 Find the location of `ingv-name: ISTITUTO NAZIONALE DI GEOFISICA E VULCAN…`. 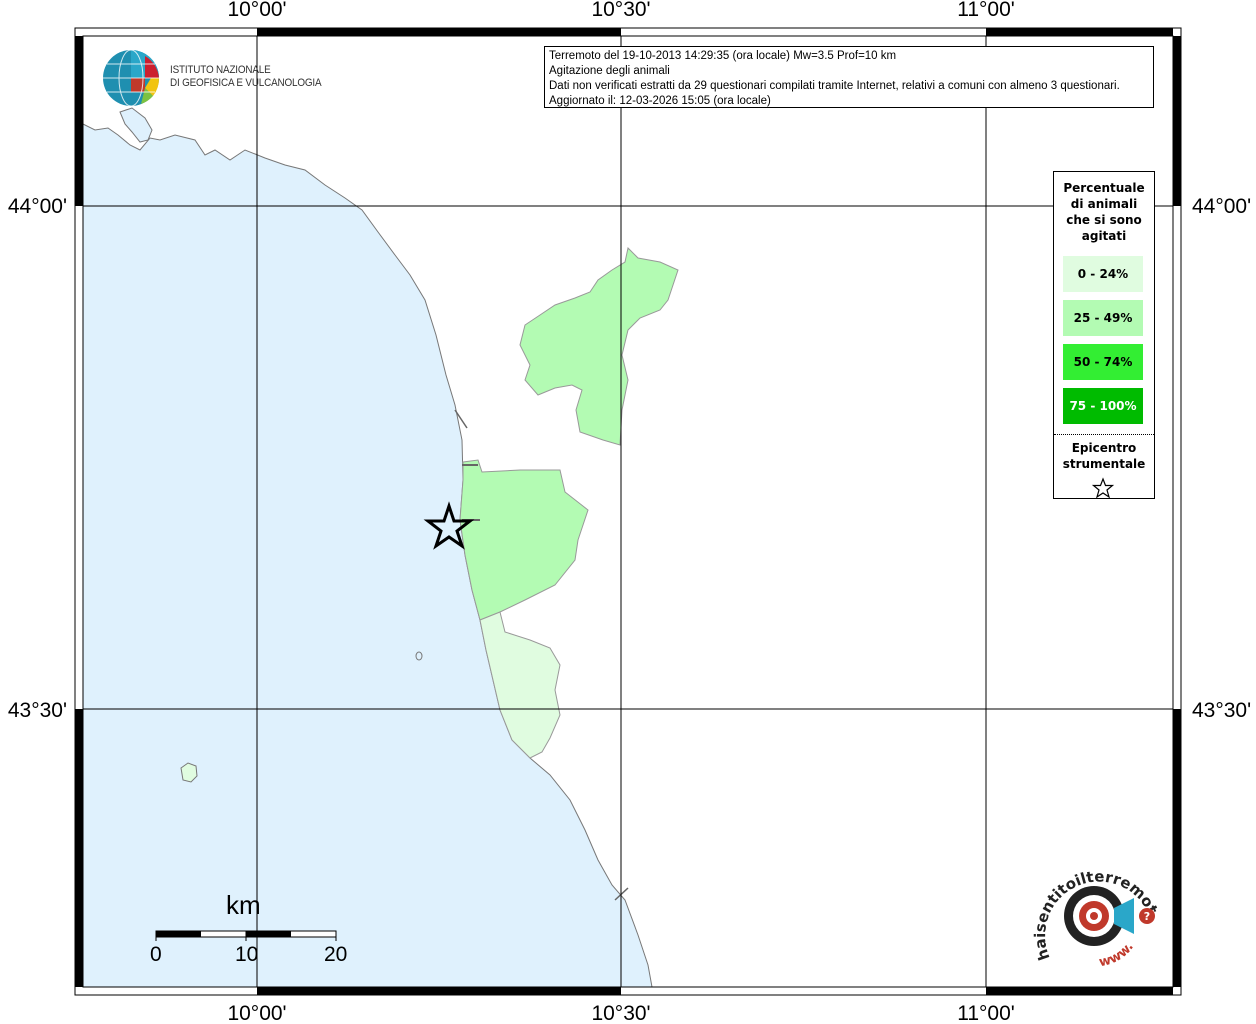

ingv-name: ISTITUTO NAZIONALE DI GEOFISICA E VULCAN… is located at coordinates (246, 77).